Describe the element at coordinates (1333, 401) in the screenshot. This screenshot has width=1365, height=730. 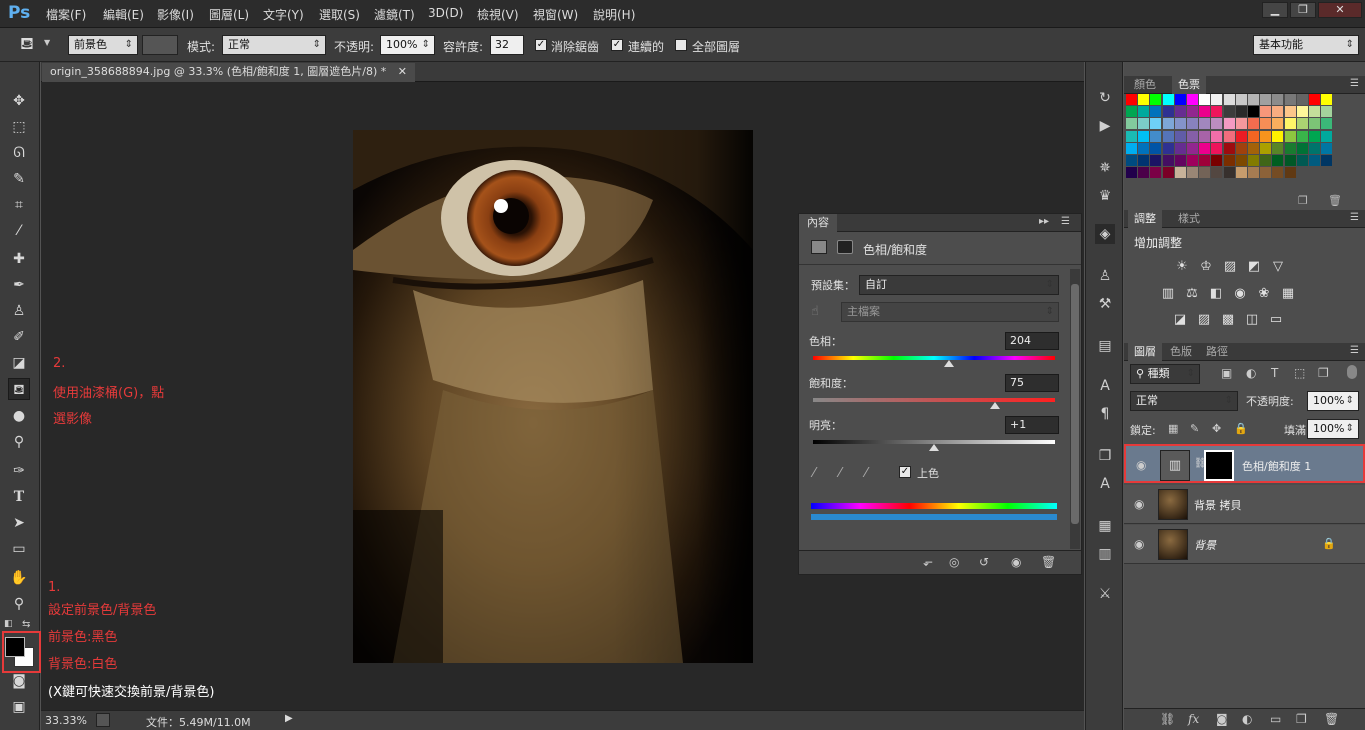
I see `layer-opacity-input: 100%` at that location.